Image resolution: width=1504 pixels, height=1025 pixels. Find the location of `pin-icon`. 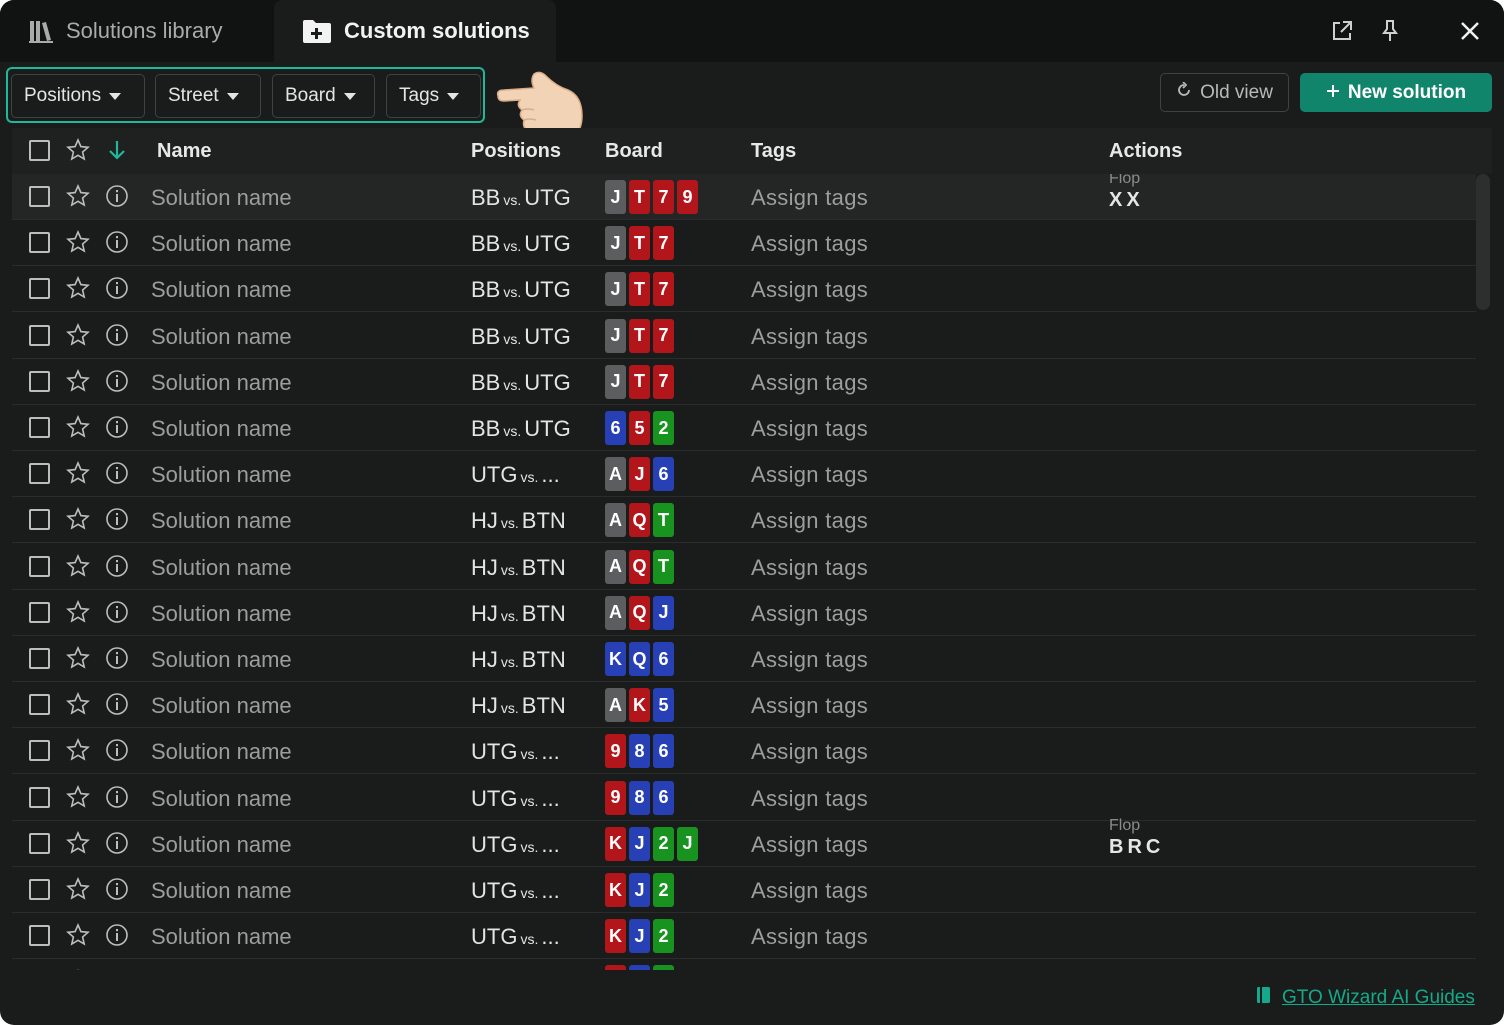

pin-icon is located at coordinates (1390, 31).